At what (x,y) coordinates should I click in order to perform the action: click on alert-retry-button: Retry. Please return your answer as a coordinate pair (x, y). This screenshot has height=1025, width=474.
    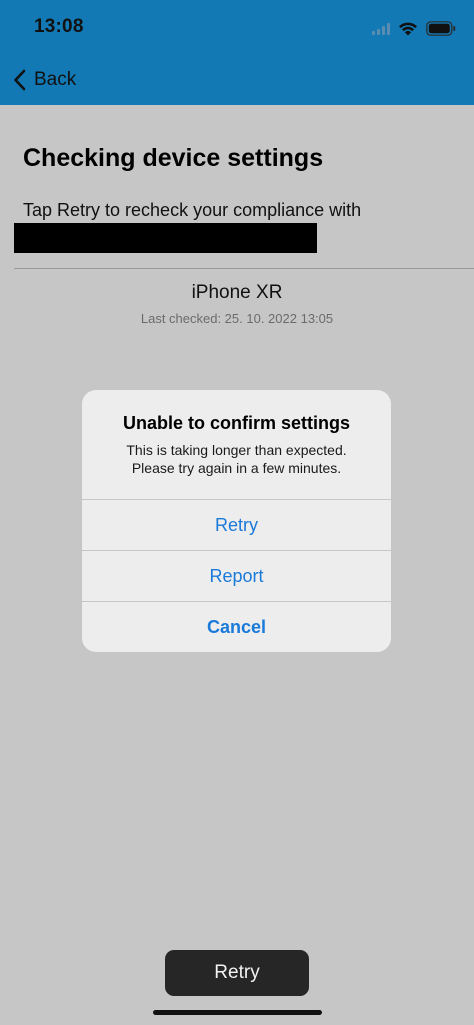
    Looking at the image, I should click on (236, 524).